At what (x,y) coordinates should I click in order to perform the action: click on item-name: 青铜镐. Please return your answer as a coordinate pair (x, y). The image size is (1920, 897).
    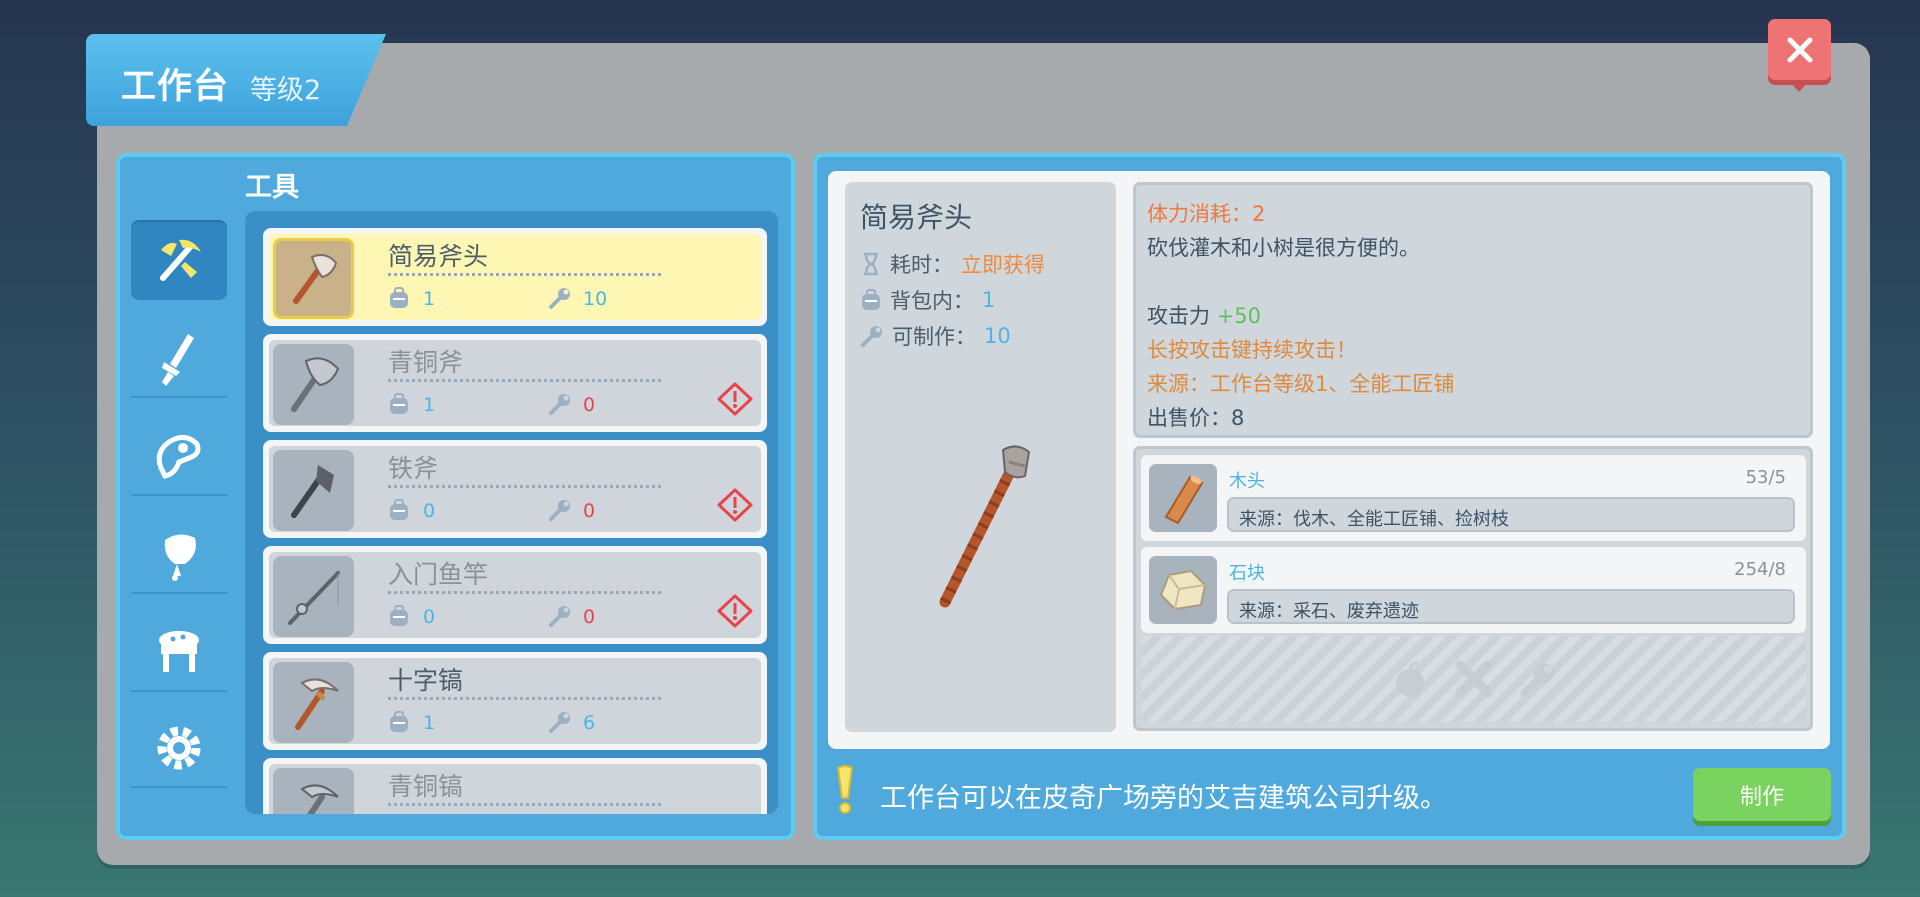
    Looking at the image, I should click on (426, 786).